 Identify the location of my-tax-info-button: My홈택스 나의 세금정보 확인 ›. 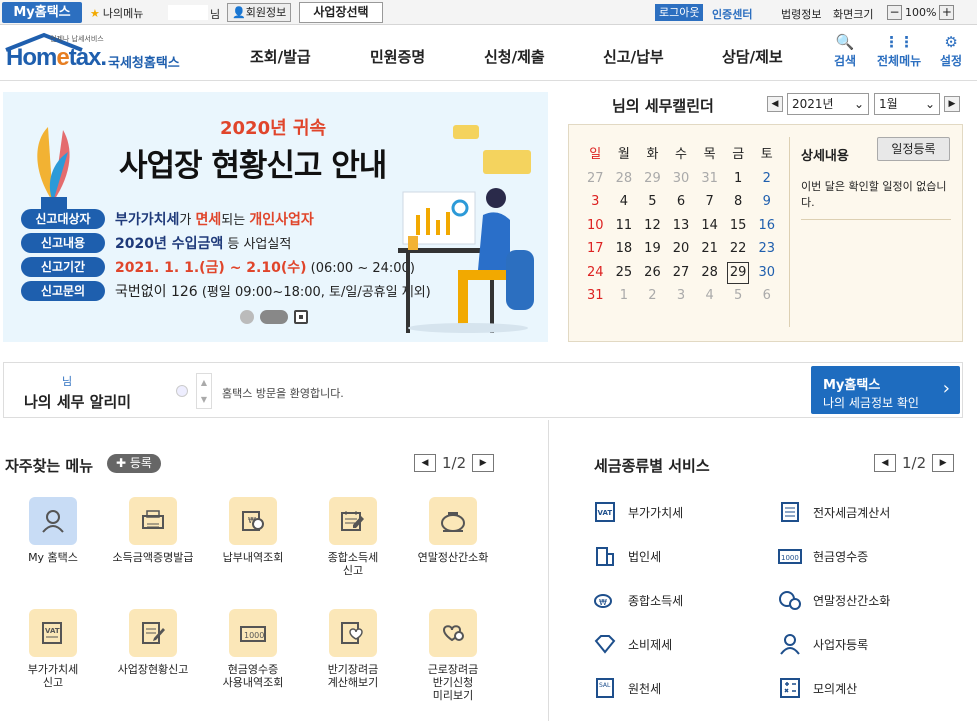
(885, 390).